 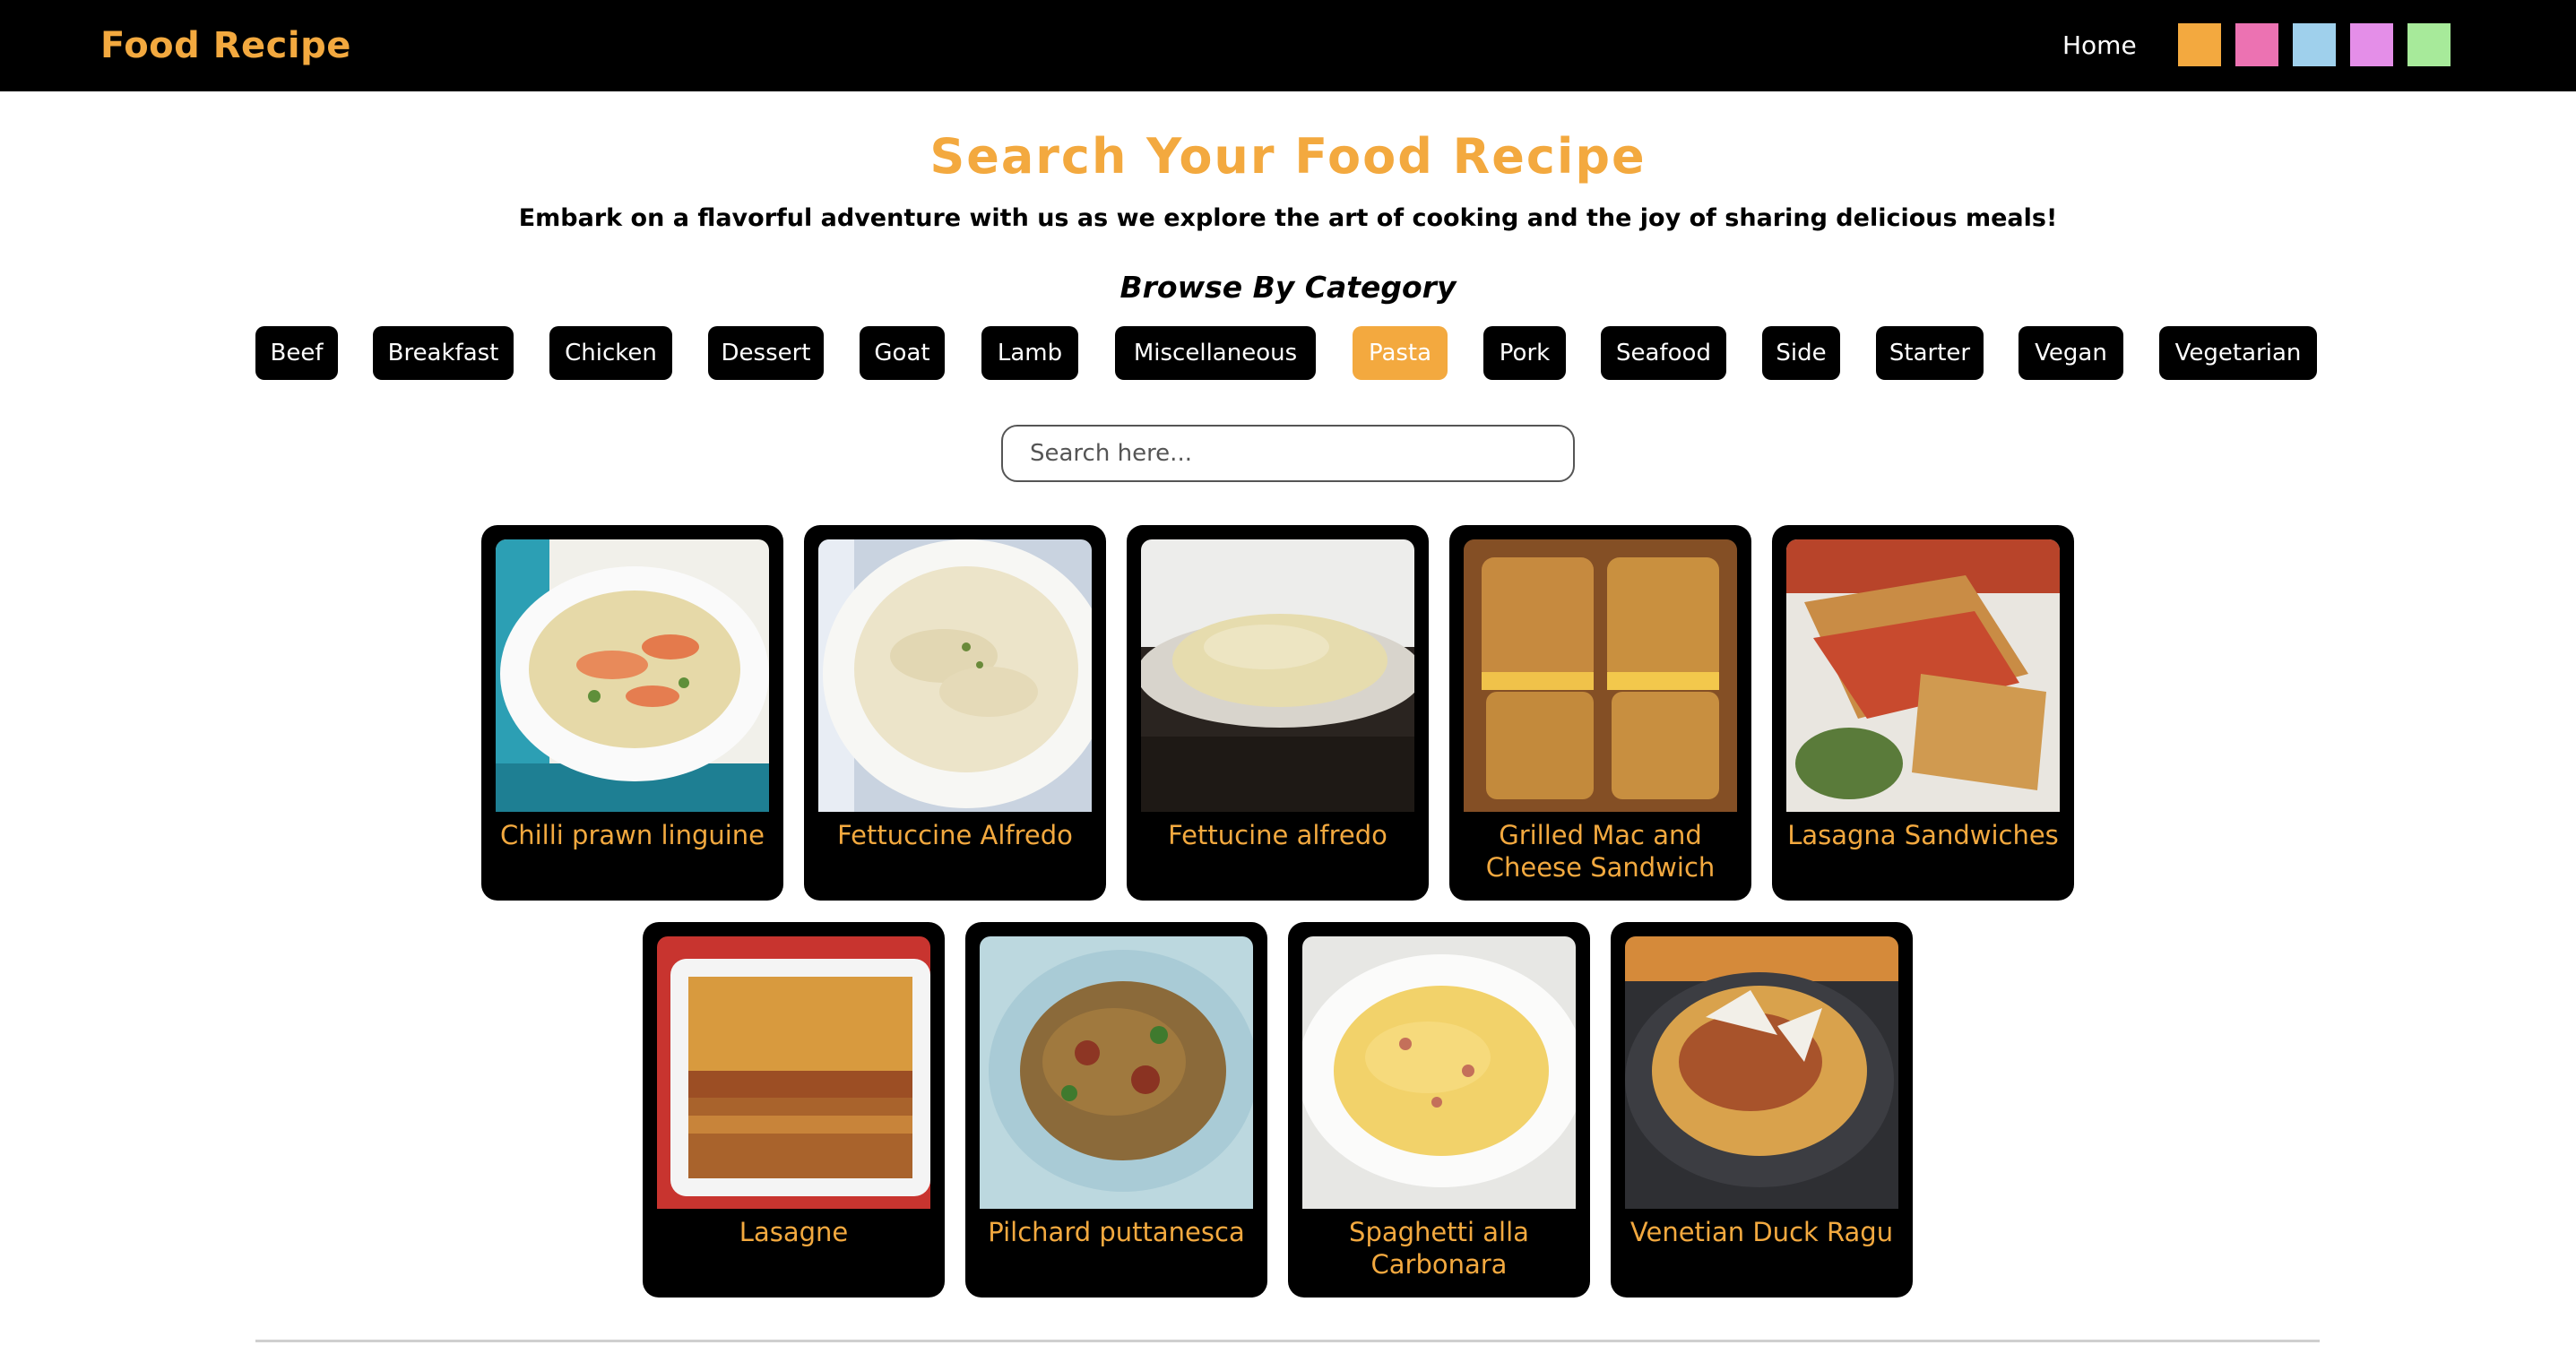 I want to click on theme-swatches, so click(x=2314, y=44).